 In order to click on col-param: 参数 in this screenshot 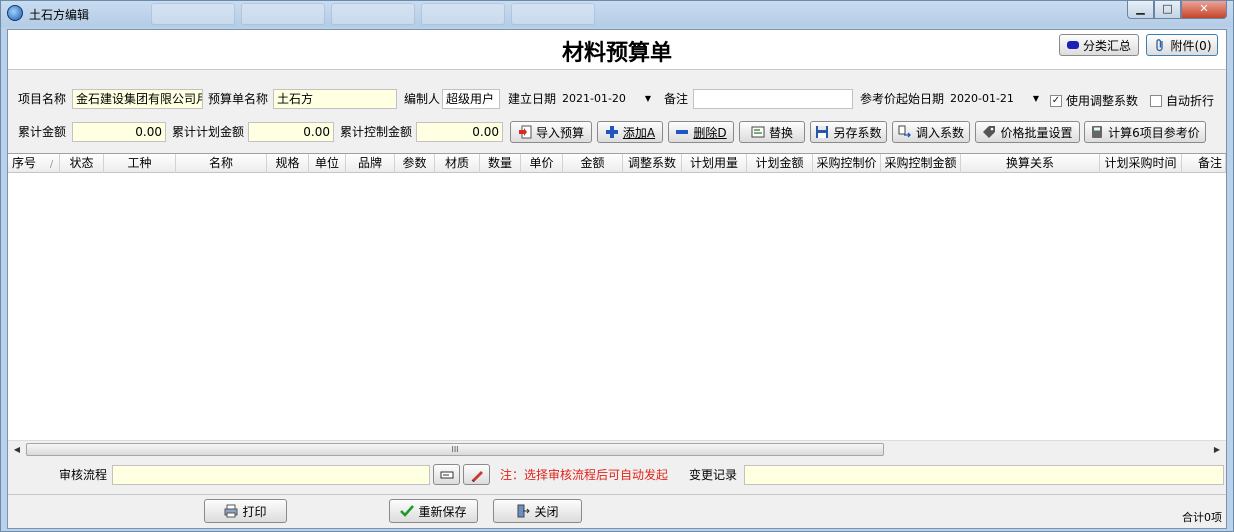, I will do `click(415, 163)`.